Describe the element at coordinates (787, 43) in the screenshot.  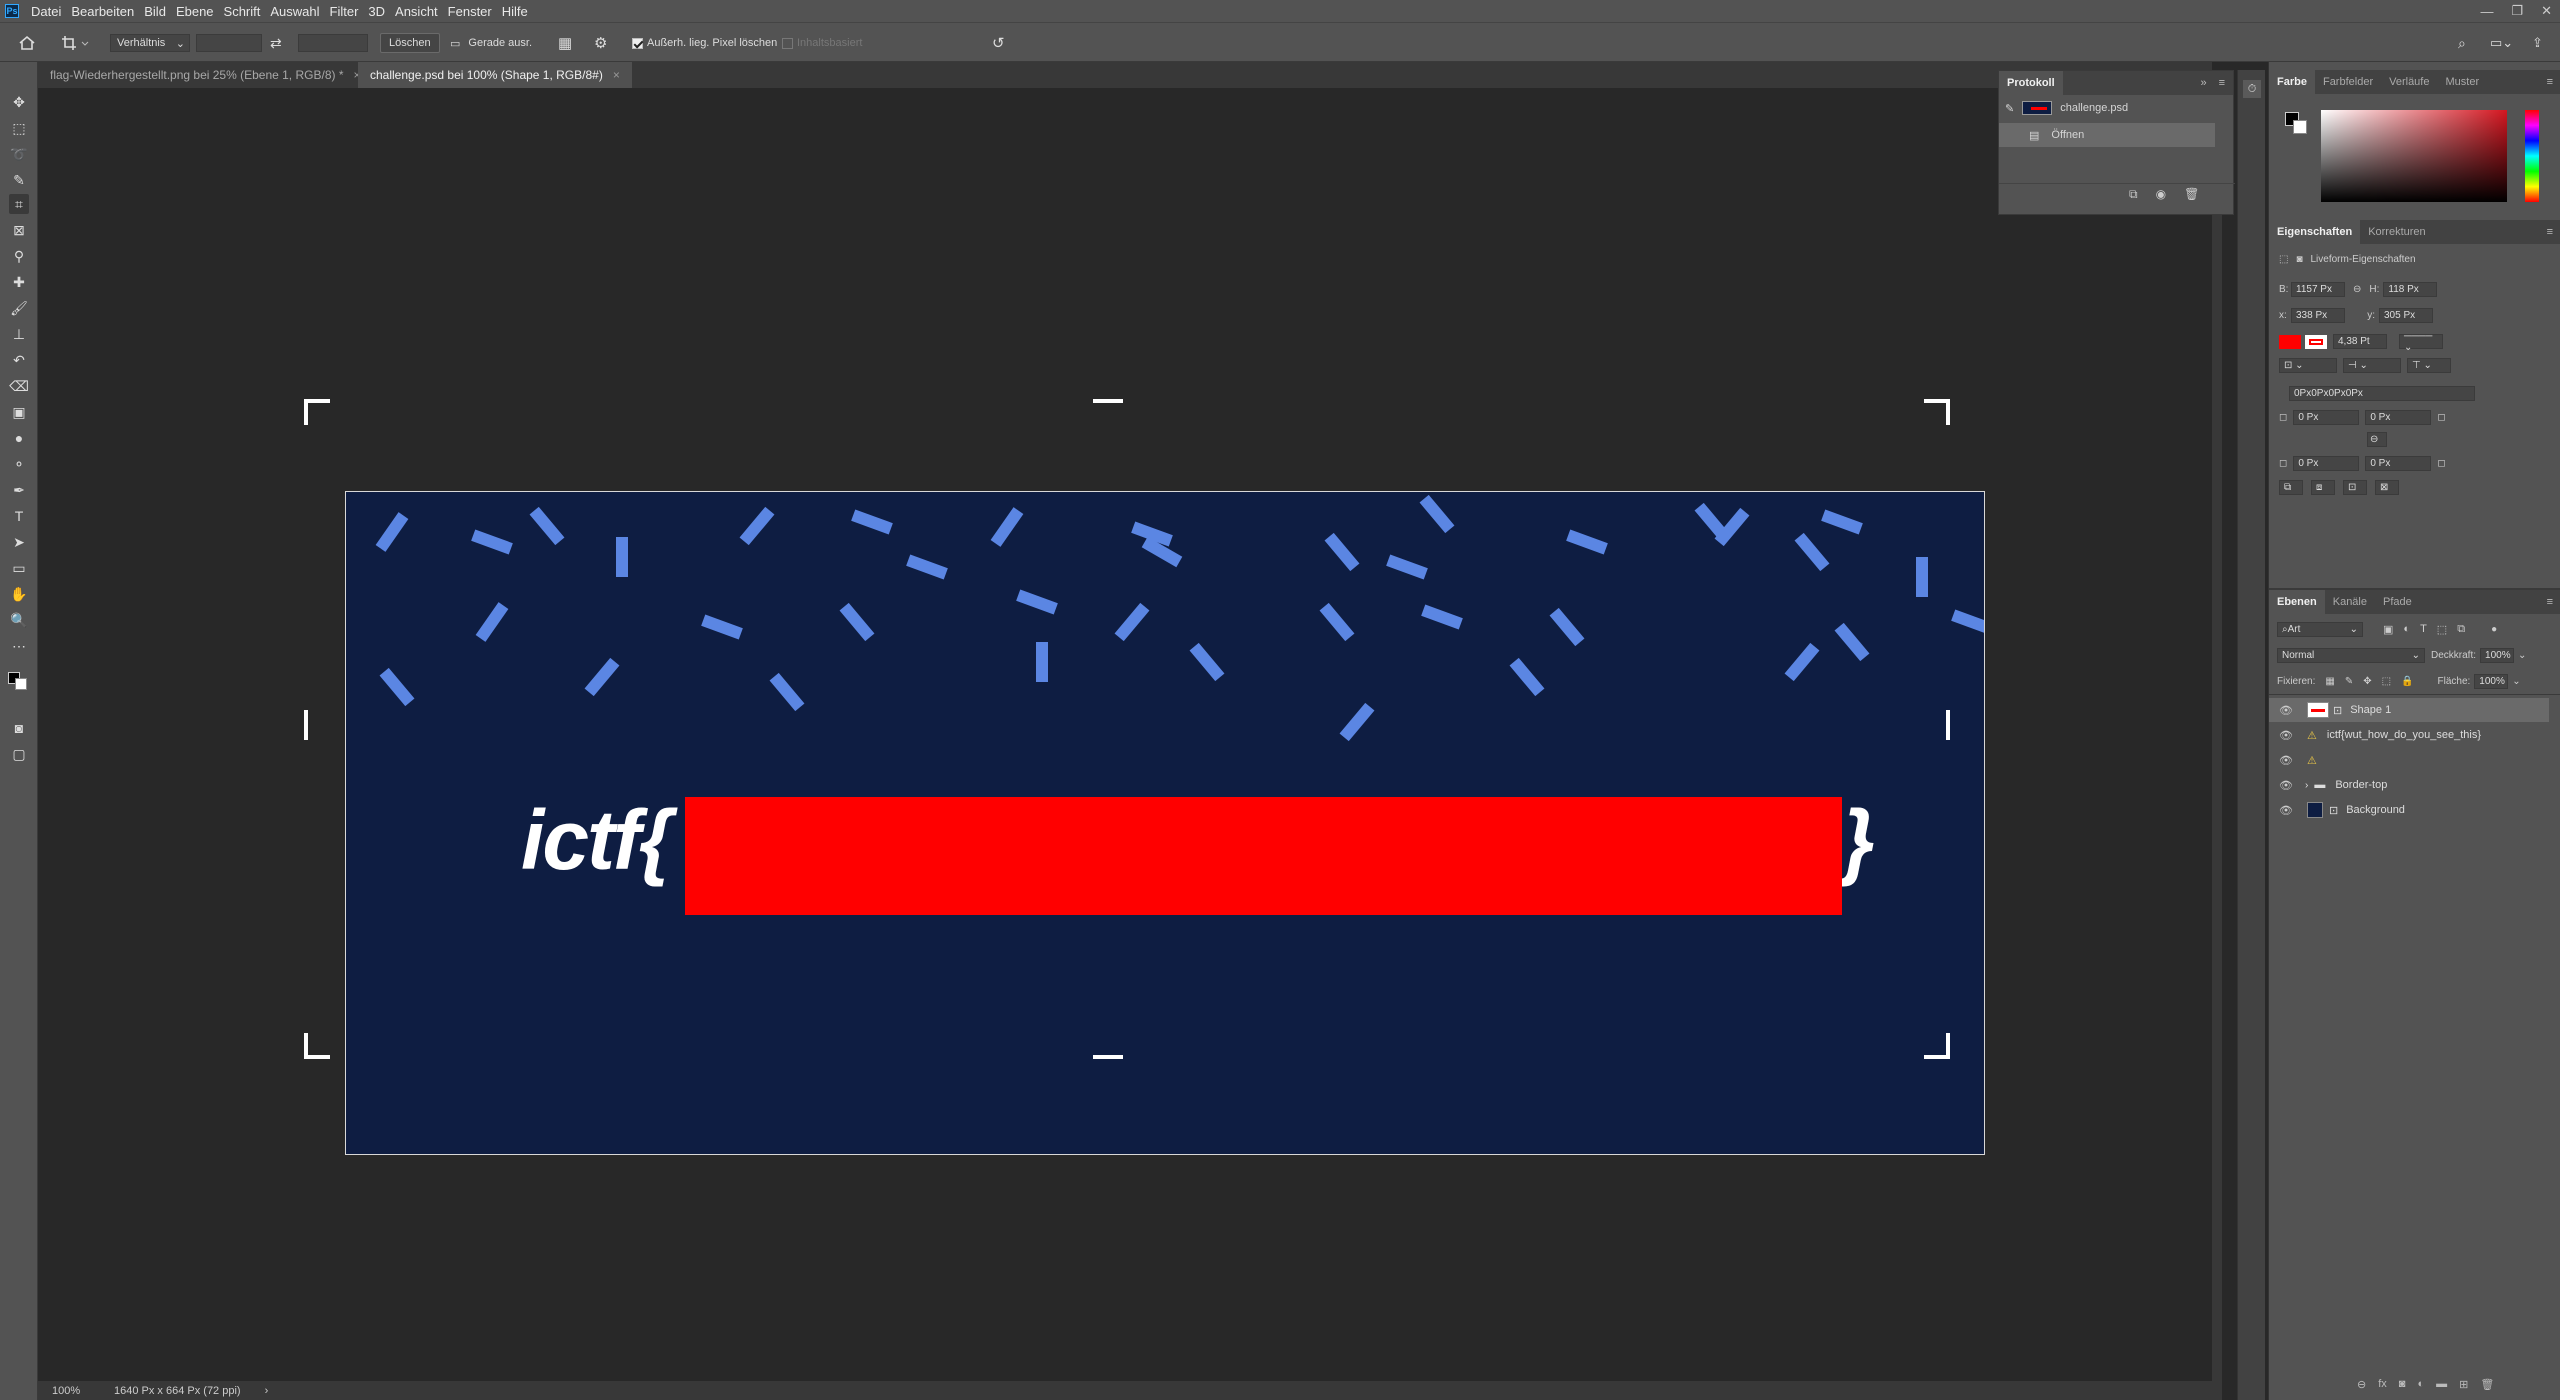
I see `content-aware-checkbox` at that location.